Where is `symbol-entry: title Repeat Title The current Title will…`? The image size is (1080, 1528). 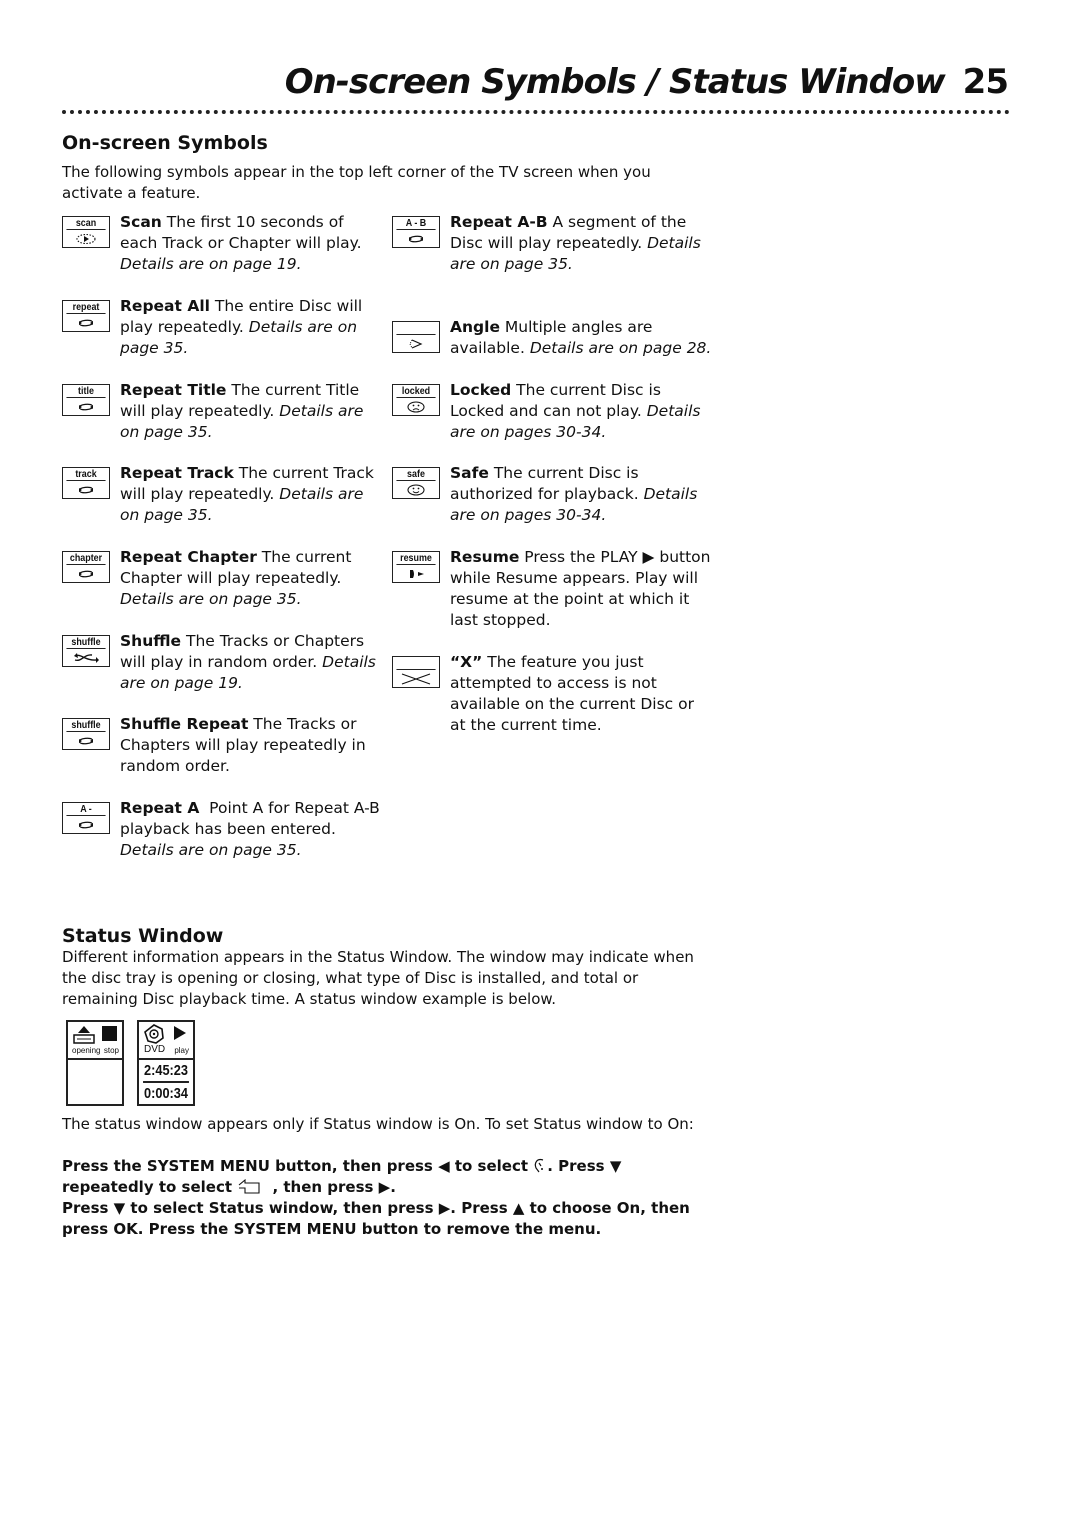 symbol-entry: title Repeat Title The current Title will… is located at coordinates (222, 411).